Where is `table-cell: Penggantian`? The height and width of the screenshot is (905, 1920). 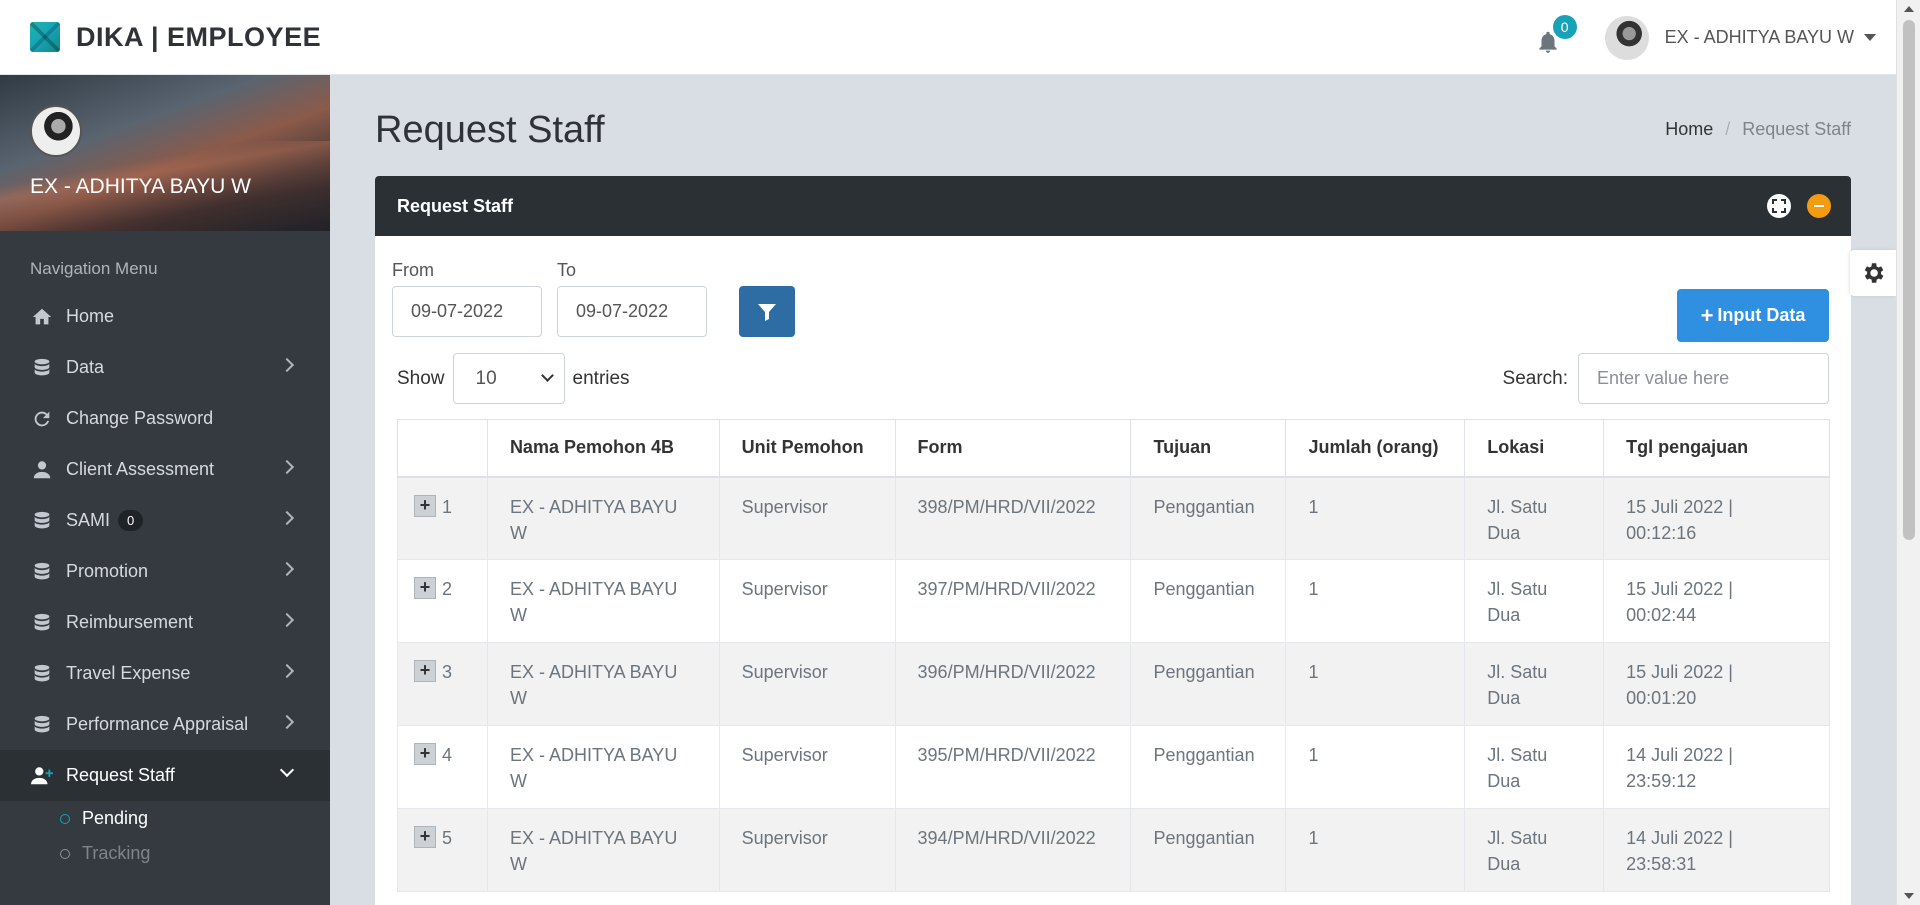 table-cell: Penggantian is located at coordinates (1208, 601).